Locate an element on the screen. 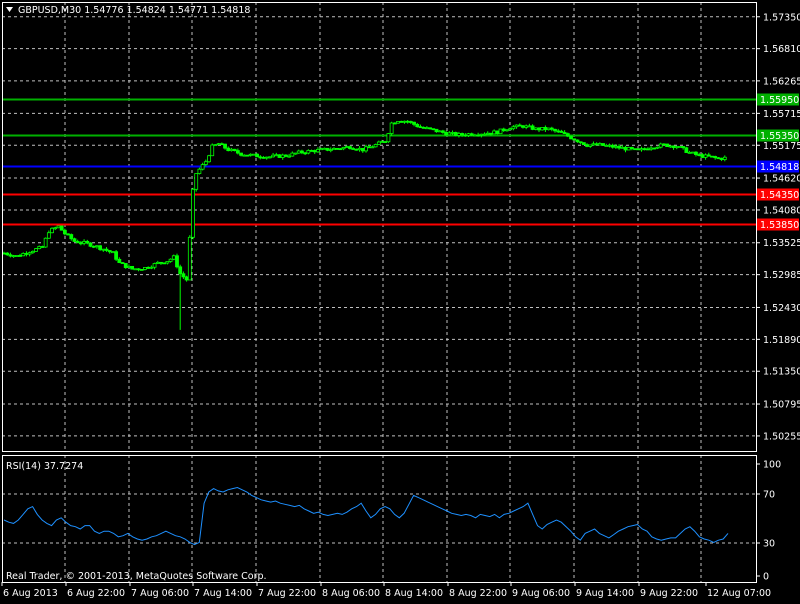 The image size is (800, 604). price-axis-label: 1.50255 is located at coordinates (781, 436).